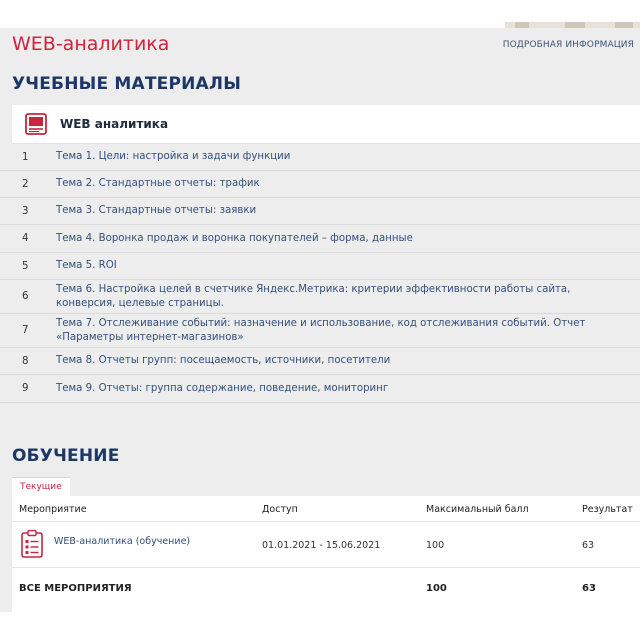 The image size is (640, 640). Describe the element at coordinates (280, 509) in the screenshot. I see `column-header-access: Доступ` at that location.